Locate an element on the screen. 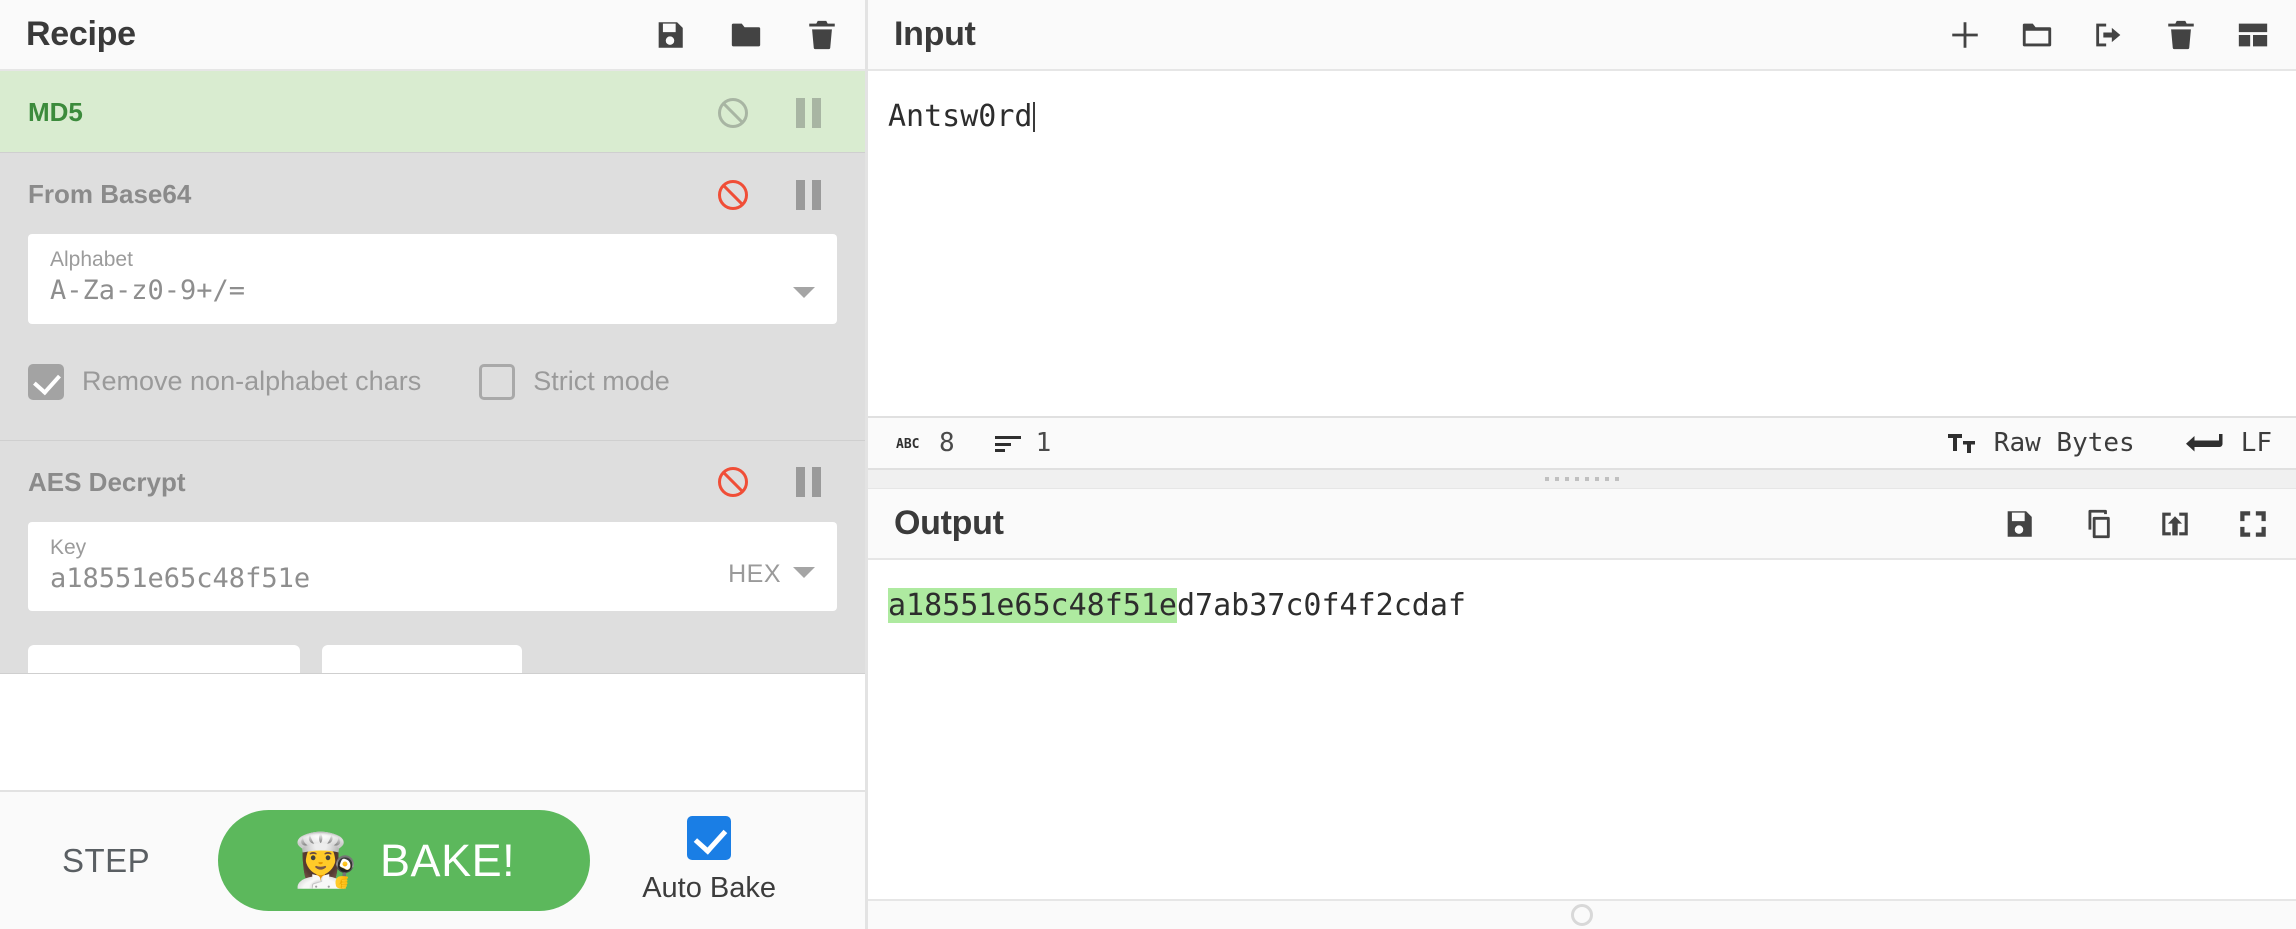 The height and width of the screenshot is (929, 2296). output-toolbar is located at coordinates (2136, 524).